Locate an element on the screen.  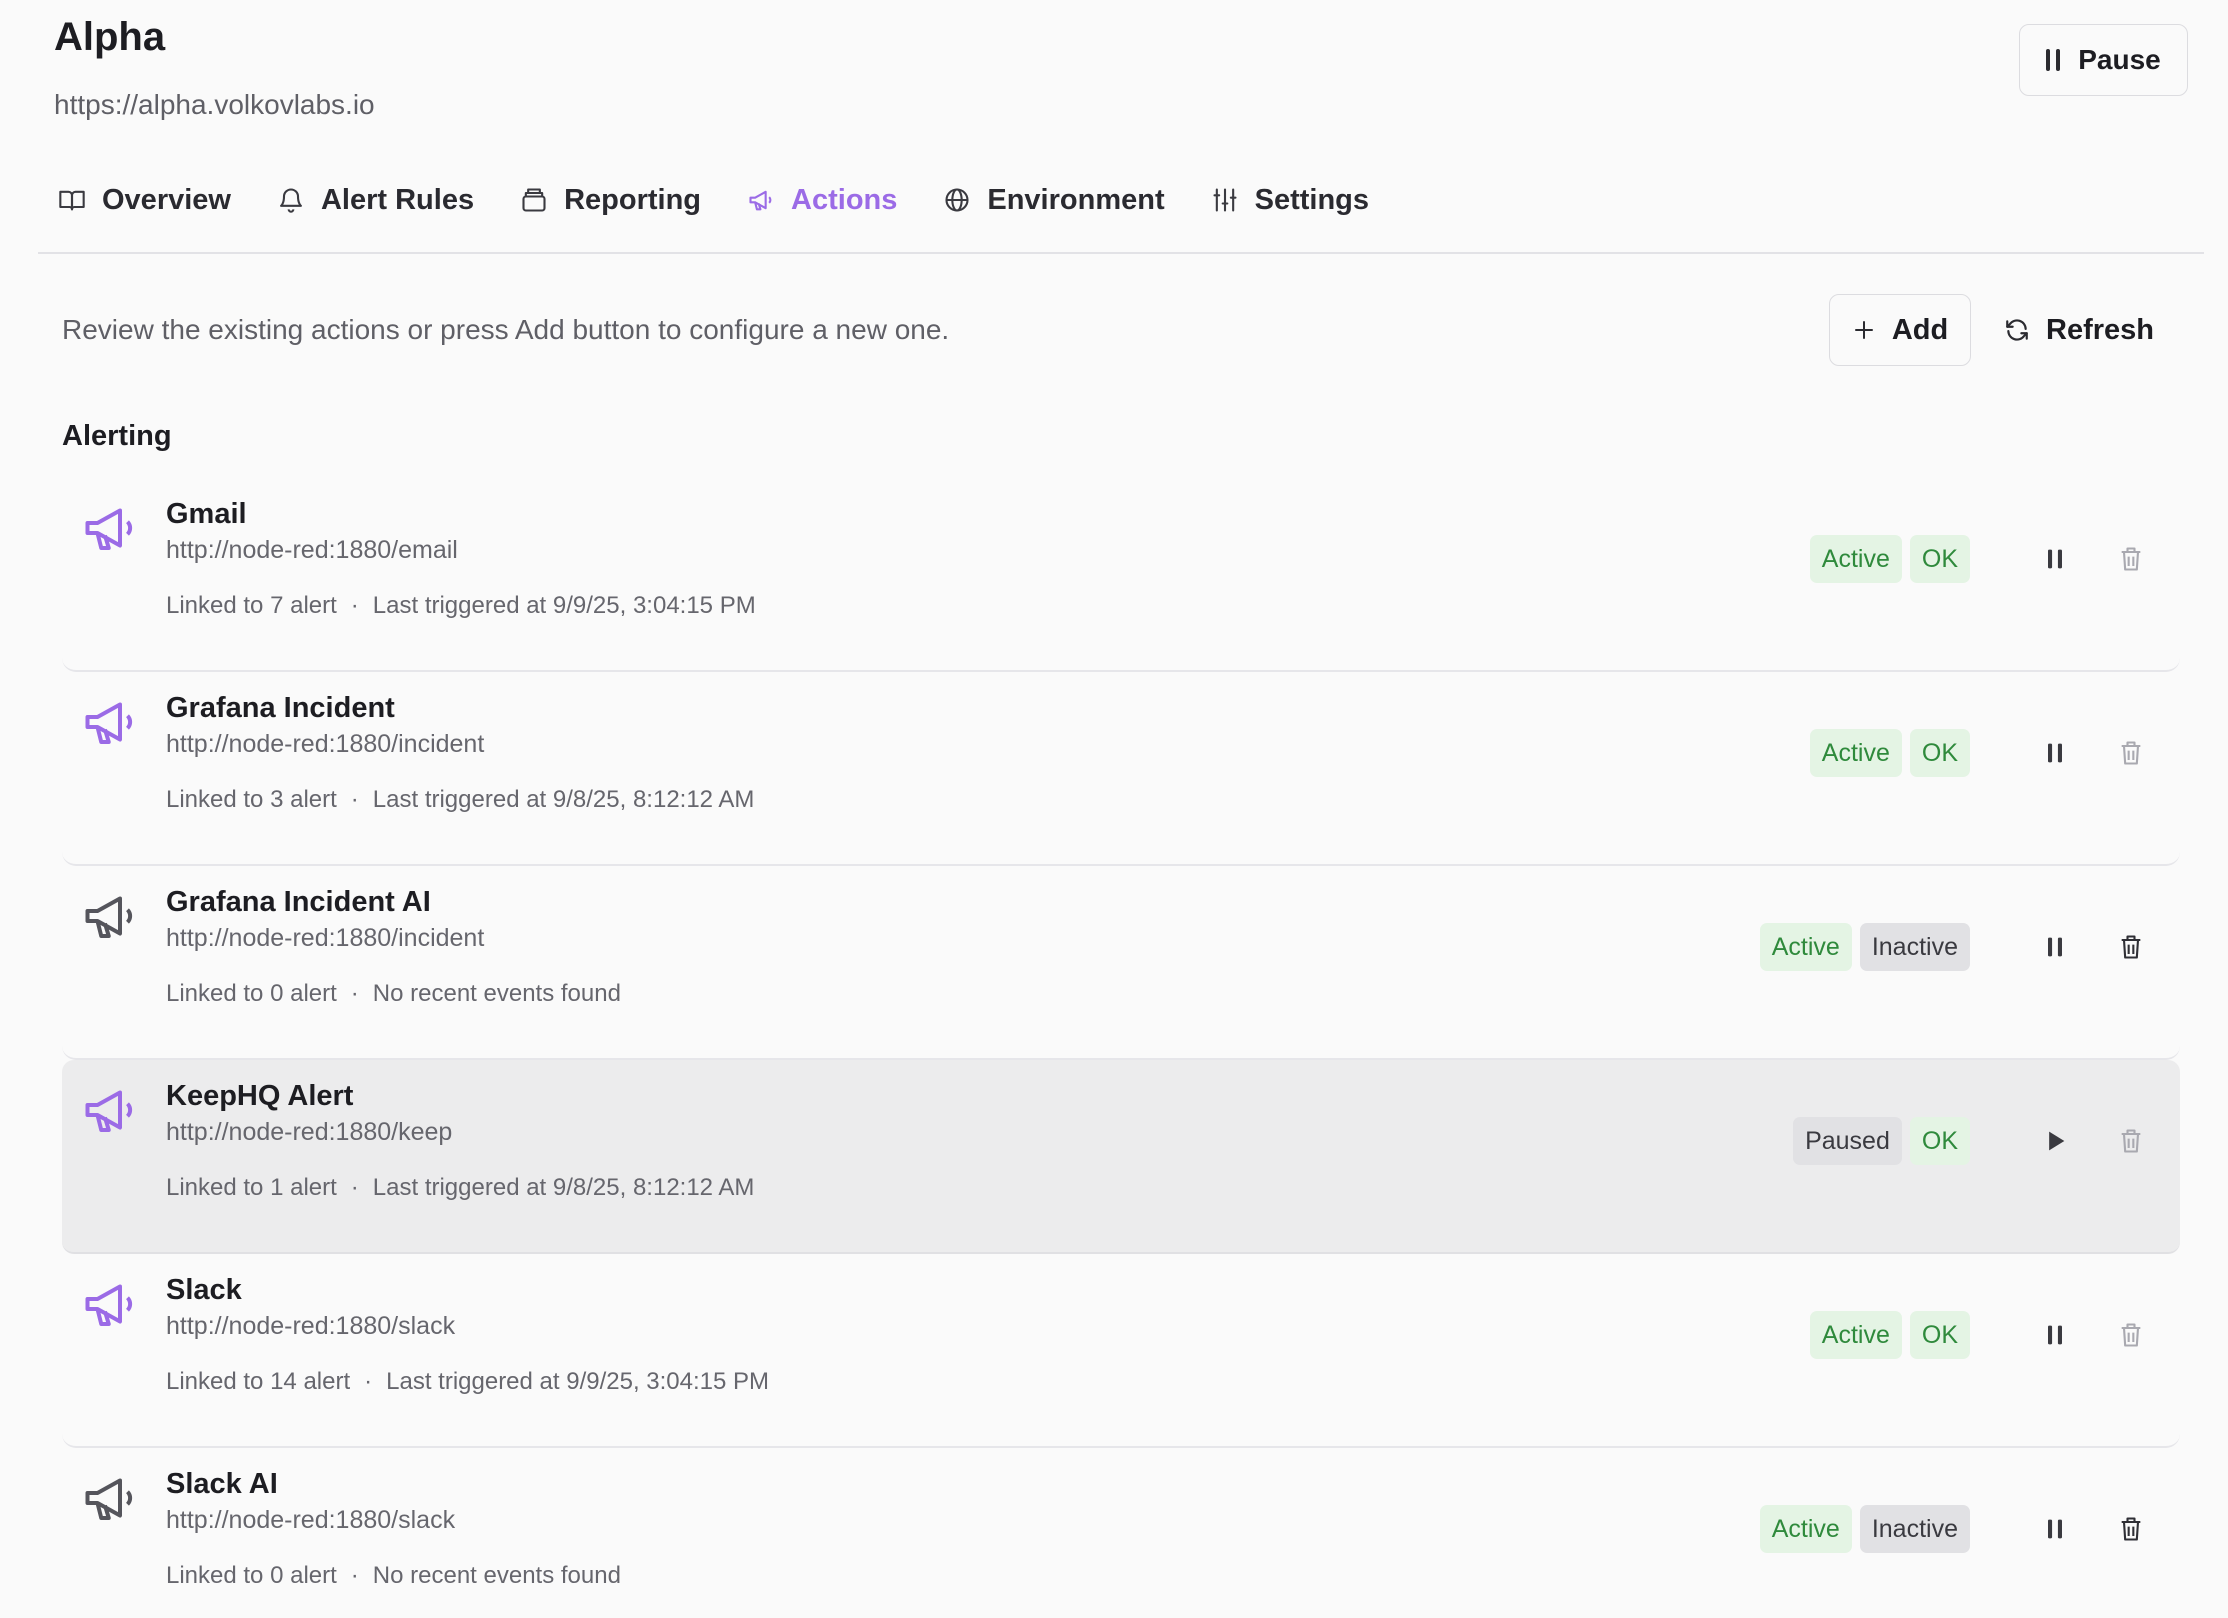
plus-icon is located at coordinates (1863, 330).